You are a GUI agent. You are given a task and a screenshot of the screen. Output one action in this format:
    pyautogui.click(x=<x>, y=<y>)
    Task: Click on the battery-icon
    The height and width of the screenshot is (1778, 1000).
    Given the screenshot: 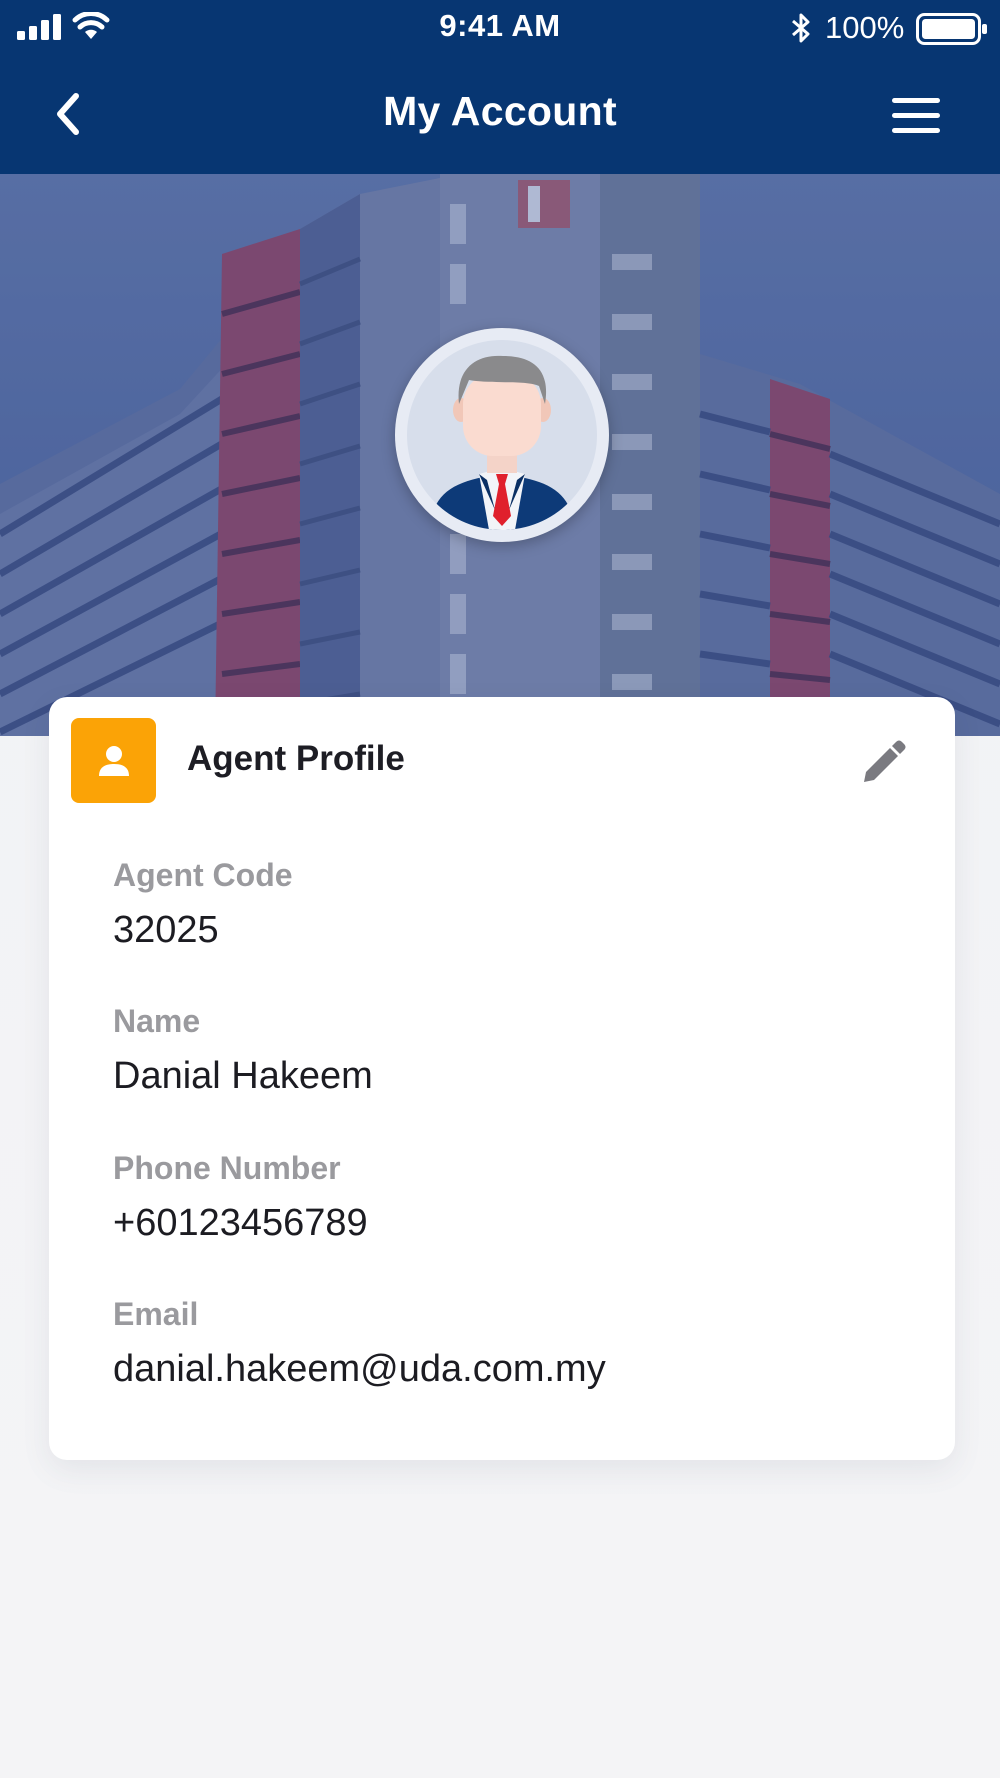 What is the action you would take?
    pyautogui.click(x=951, y=29)
    